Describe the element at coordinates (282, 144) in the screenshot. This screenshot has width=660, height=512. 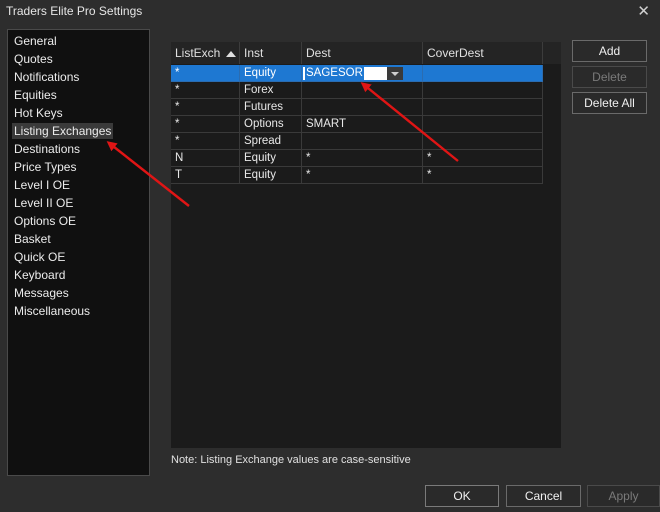
I see `annotation-arrows` at that location.